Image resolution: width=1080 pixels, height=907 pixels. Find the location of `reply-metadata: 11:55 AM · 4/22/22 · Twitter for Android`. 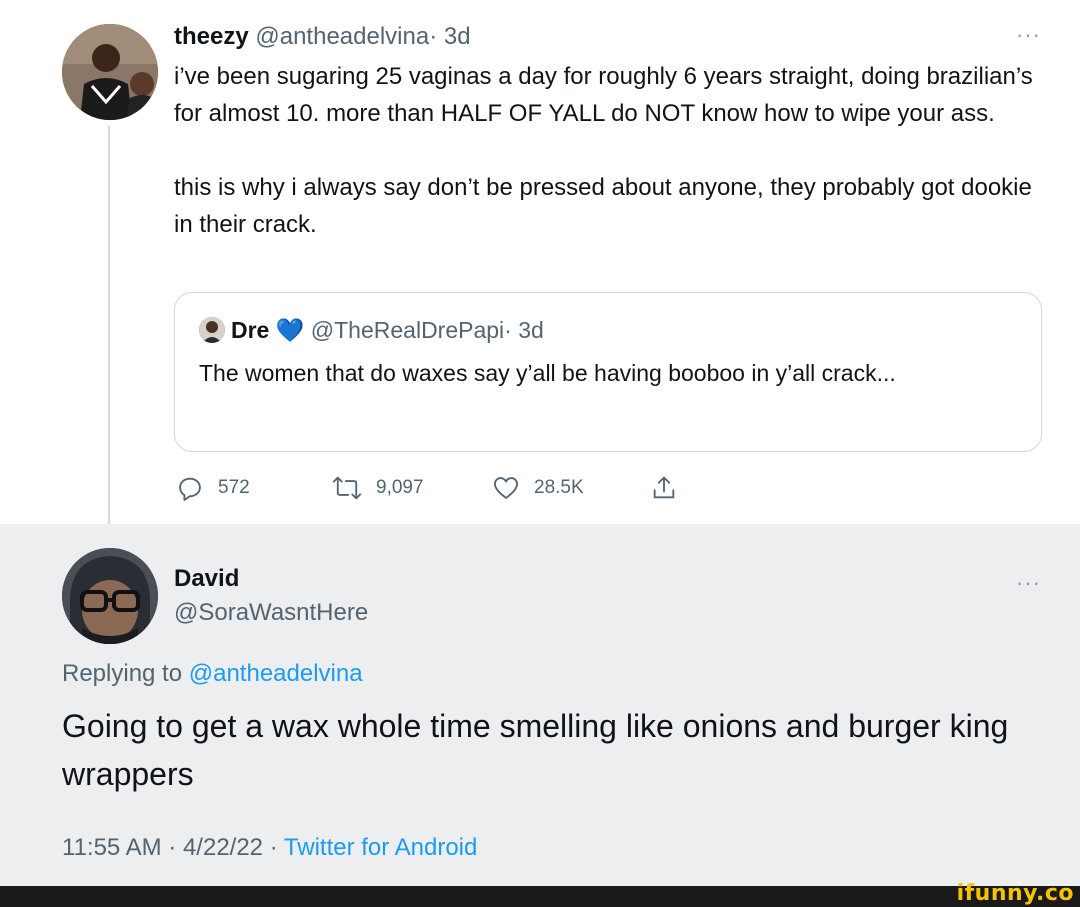

reply-metadata: 11:55 AM · 4/22/22 · Twitter for Android is located at coordinates (269, 848).